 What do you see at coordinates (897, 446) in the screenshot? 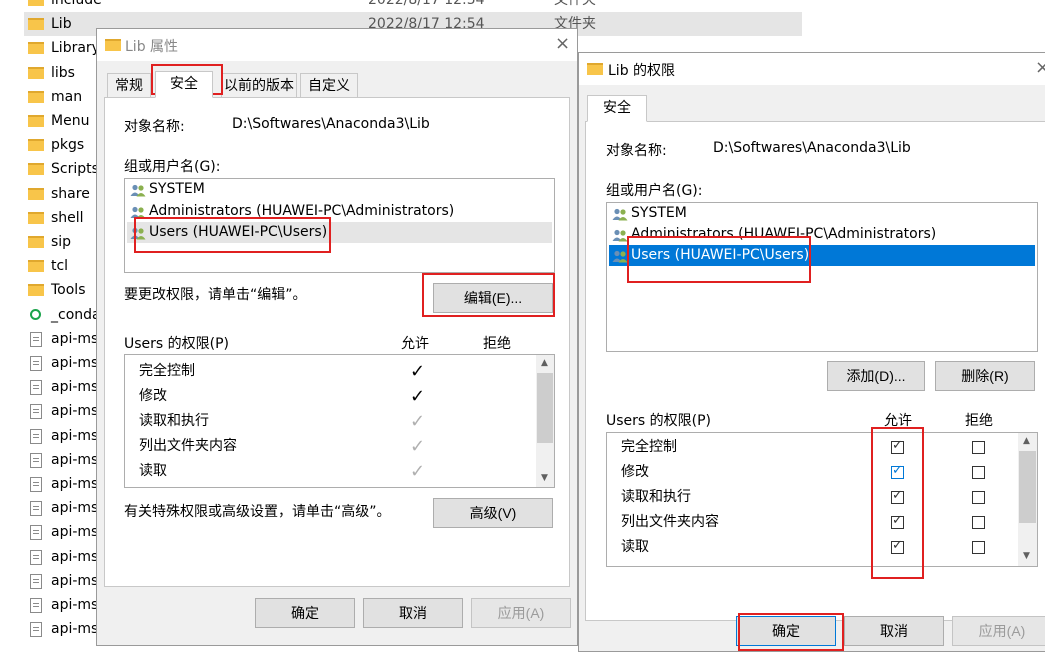
I see `allow-full-control-checkbox` at bounding box center [897, 446].